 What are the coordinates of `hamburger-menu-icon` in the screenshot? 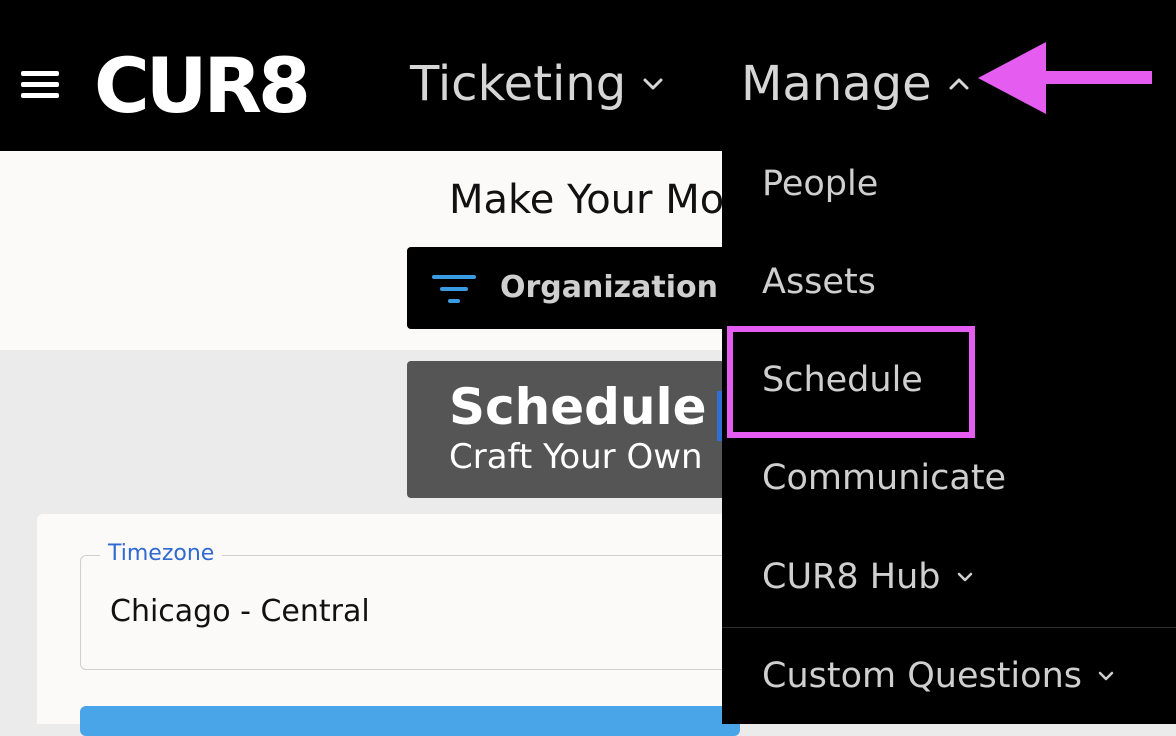 It's located at (40, 85).